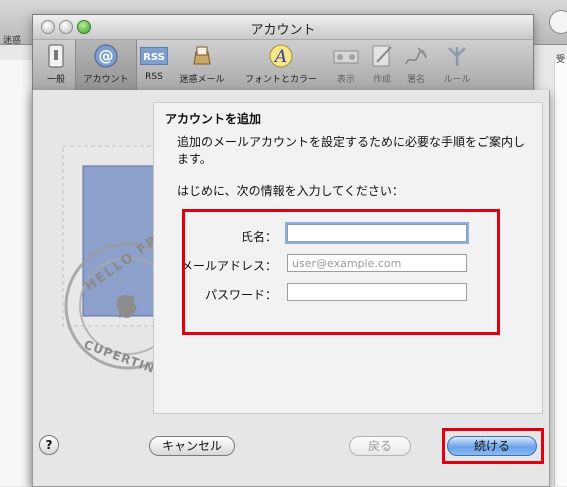 The width and height of the screenshot is (567, 487). I want to click on tab-view: 表示, so click(346, 63).